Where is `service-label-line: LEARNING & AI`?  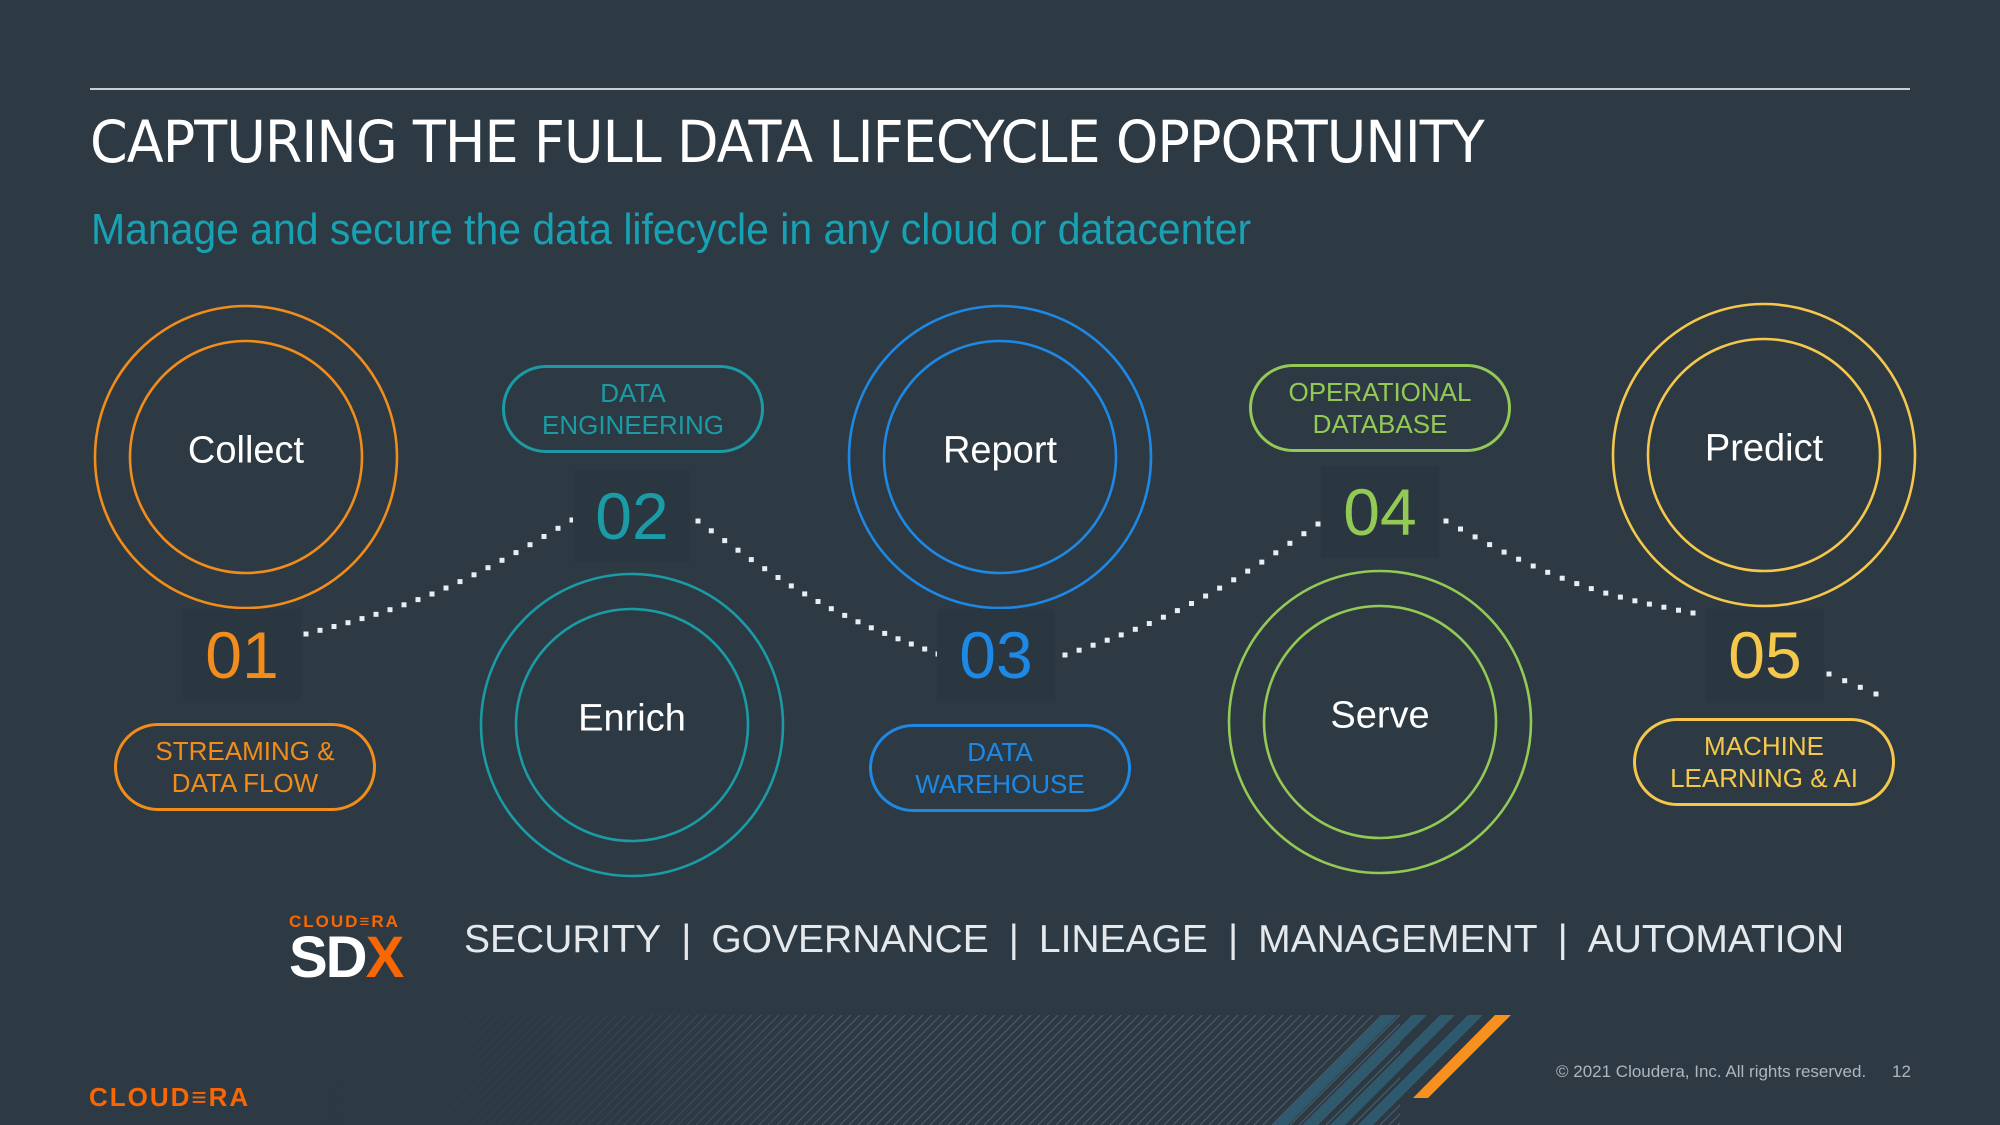 service-label-line: LEARNING & AI is located at coordinates (1764, 778).